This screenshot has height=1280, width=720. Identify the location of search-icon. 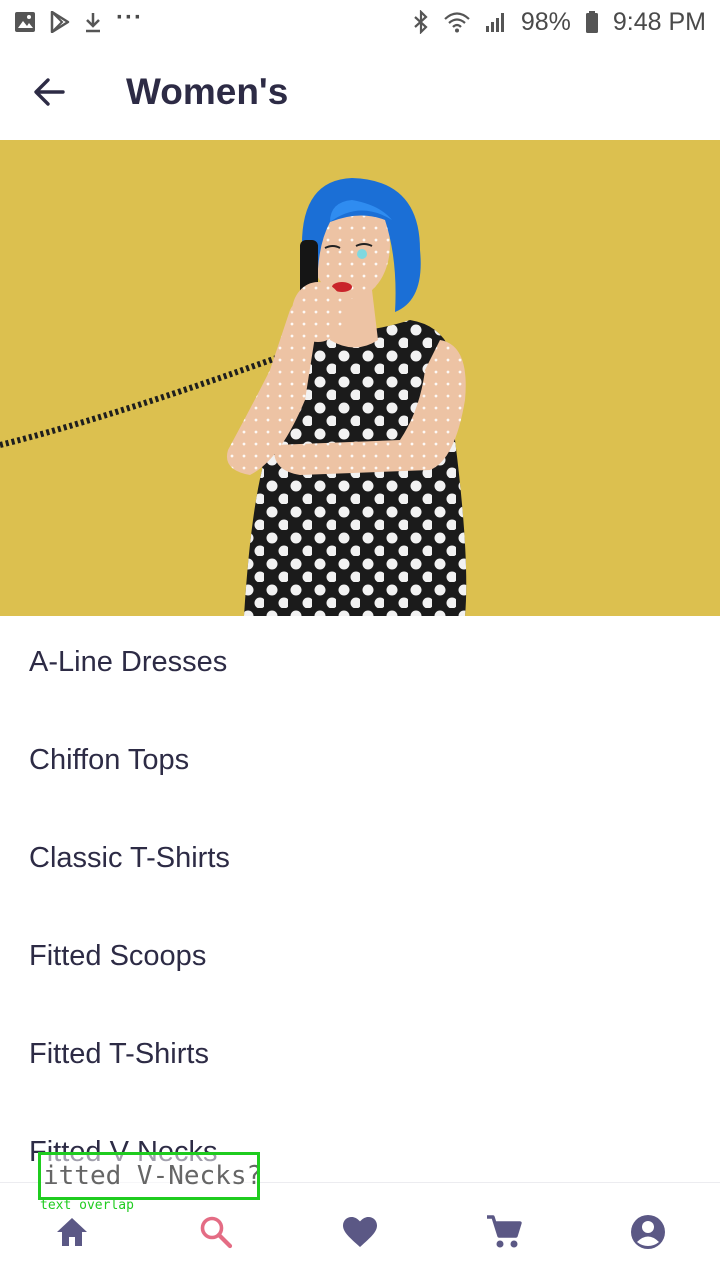
(216, 1232).